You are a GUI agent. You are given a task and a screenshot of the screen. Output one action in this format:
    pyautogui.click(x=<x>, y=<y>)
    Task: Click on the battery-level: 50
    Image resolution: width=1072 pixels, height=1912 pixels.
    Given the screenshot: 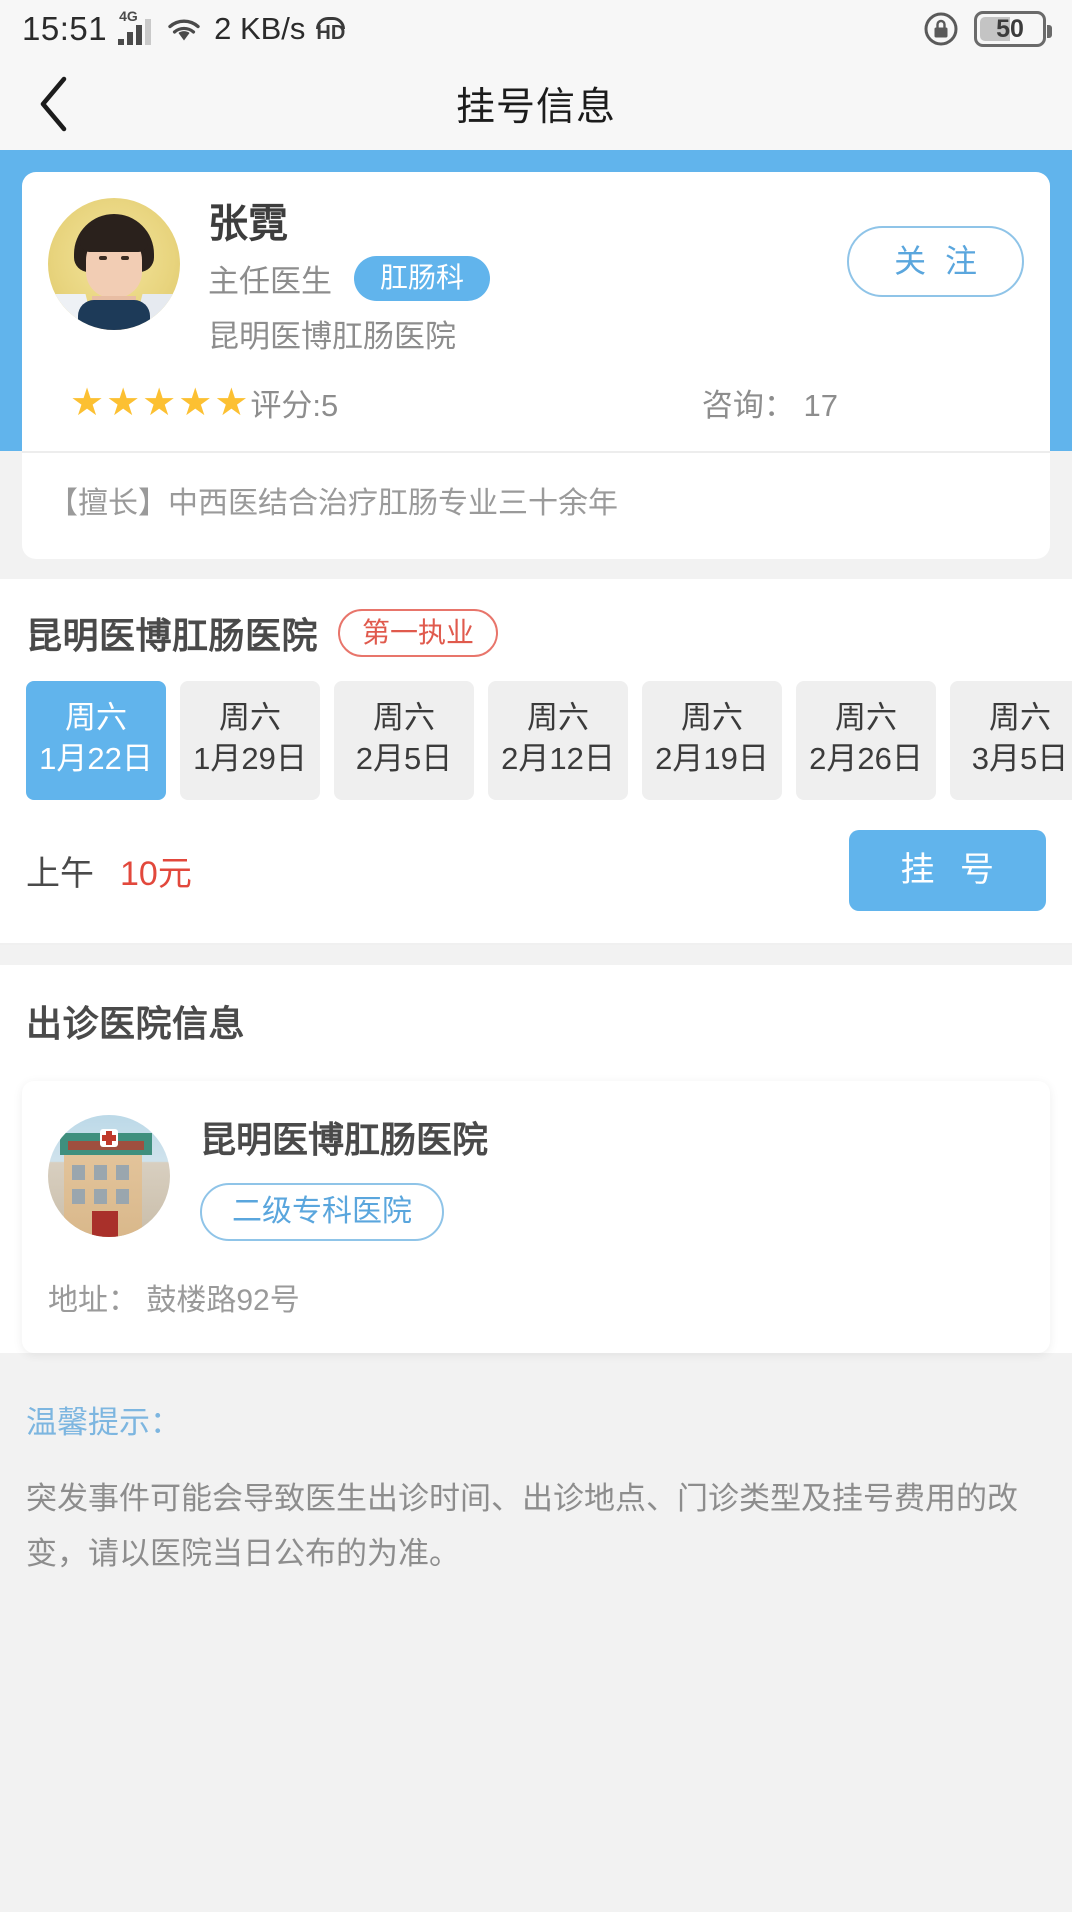 What is the action you would take?
    pyautogui.click(x=1010, y=28)
    